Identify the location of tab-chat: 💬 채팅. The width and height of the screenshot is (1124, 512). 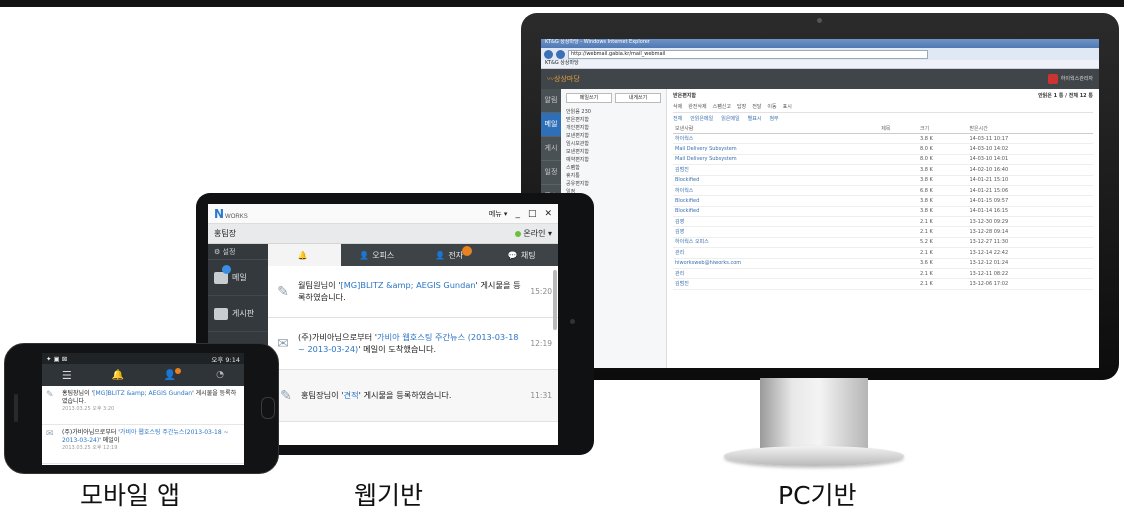
(522, 255).